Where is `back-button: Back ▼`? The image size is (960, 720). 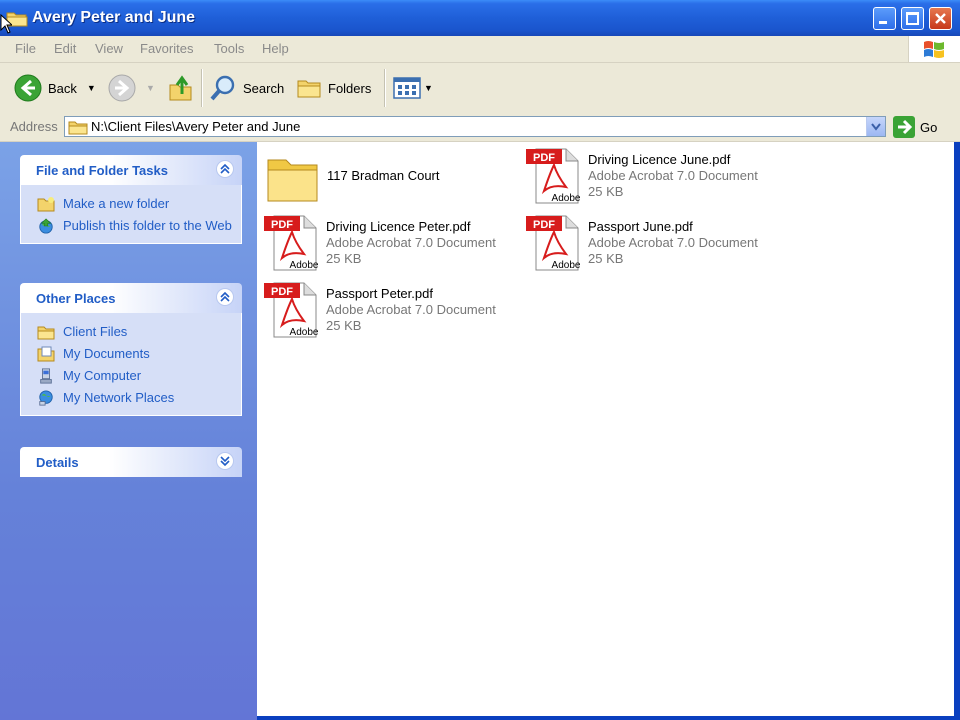
back-button: Back ▼ is located at coordinates (55, 88).